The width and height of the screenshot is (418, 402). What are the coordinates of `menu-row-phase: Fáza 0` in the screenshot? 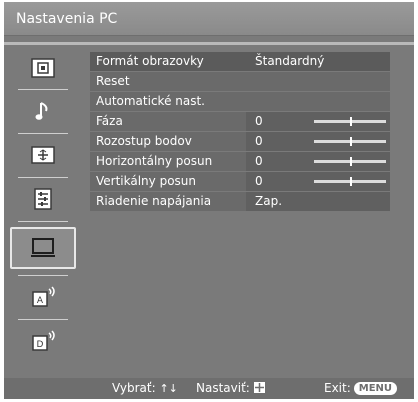 It's located at (240, 121).